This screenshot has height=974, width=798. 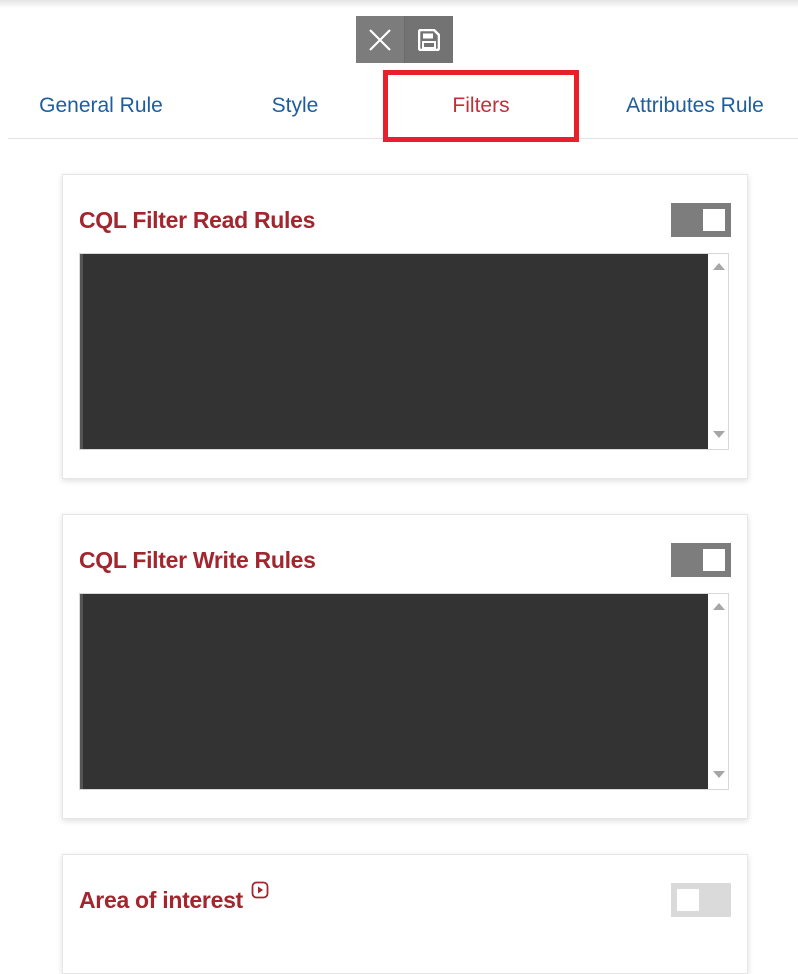 I want to click on area-of-interest-panel: Area of interest, so click(x=405, y=914).